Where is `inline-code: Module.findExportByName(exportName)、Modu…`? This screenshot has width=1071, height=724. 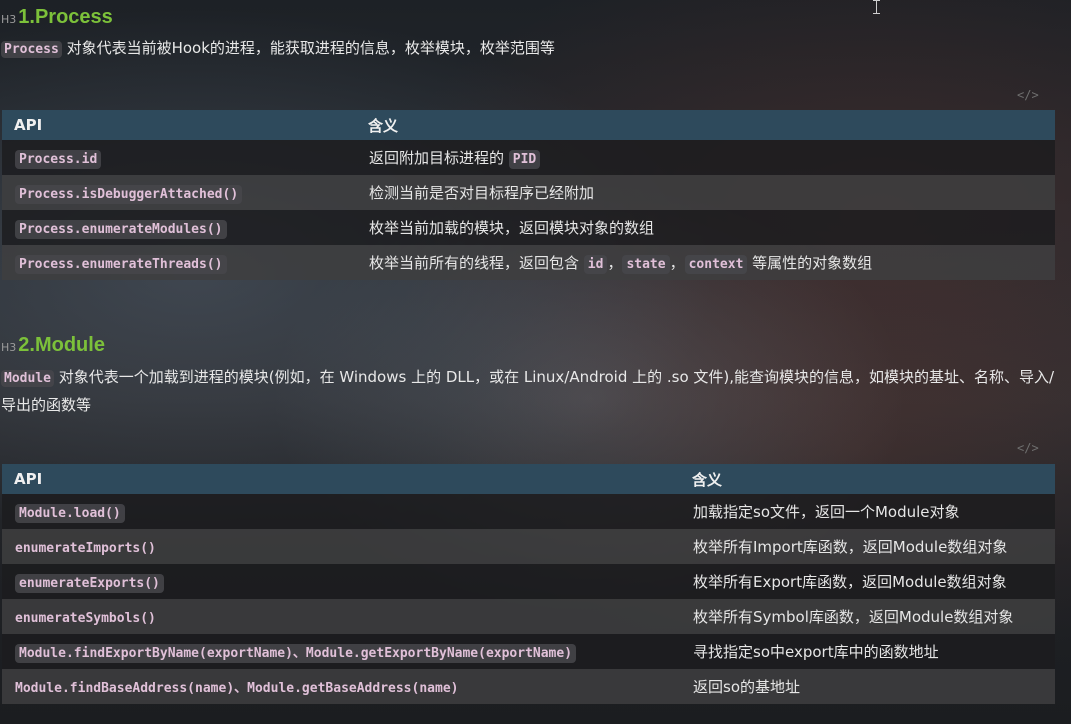 inline-code: Module.findExportByName(exportName)、Modu… is located at coordinates (296, 653).